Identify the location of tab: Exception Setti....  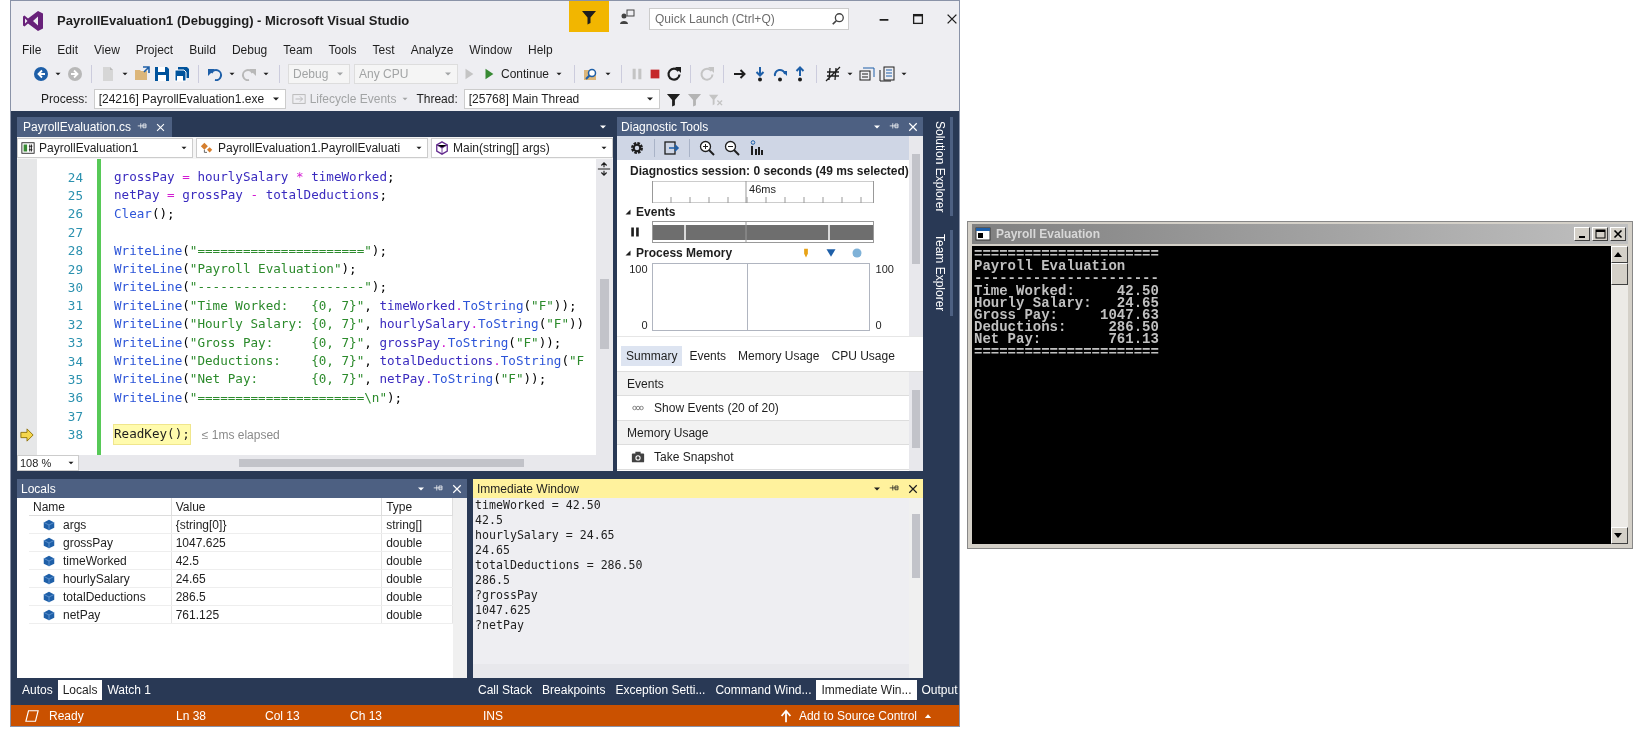
(660, 690).